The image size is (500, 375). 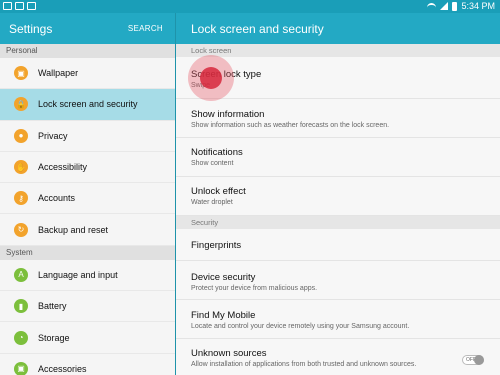 What do you see at coordinates (87, 74) in the screenshot?
I see `nav-item-wallpaper: ▣ Wallpaper` at bounding box center [87, 74].